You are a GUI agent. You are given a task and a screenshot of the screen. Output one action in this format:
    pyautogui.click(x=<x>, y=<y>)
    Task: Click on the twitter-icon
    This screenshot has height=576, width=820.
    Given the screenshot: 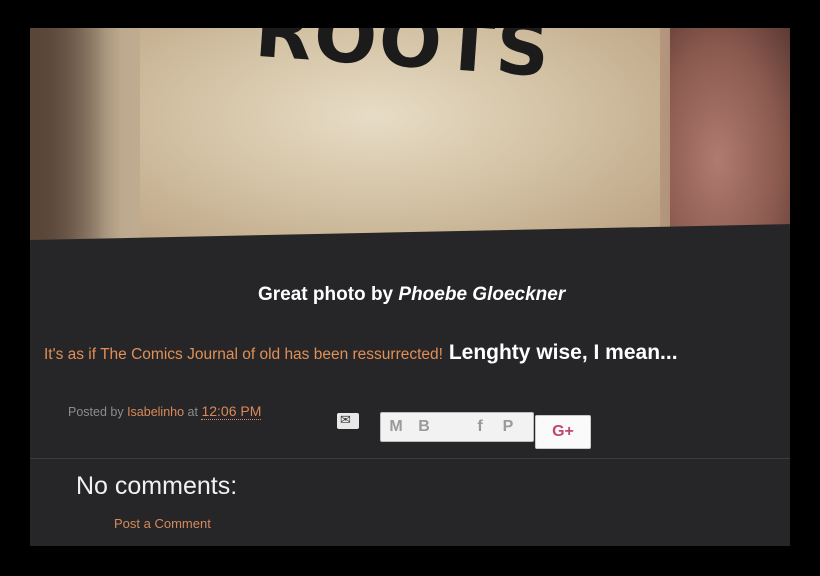 What is the action you would take?
    pyautogui.click(x=452, y=427)
    